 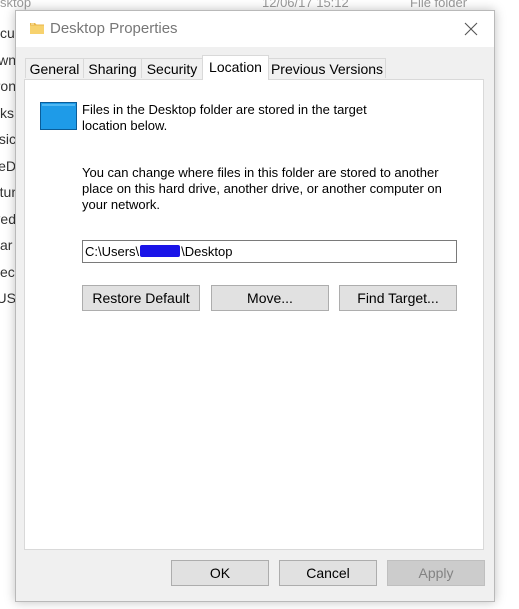 What do you see at coordinates (269, 251) in the screenshot?
I see `target-path-input: C:\Users\ \Desktop` at bounding box center [269, 251].